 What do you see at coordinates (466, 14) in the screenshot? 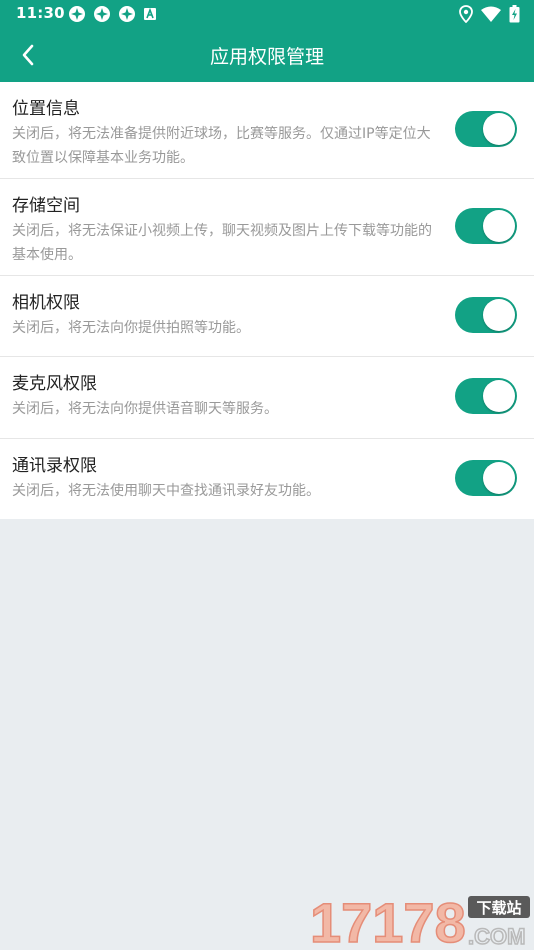
I see `location-icon` at bounding box center [466, 14].